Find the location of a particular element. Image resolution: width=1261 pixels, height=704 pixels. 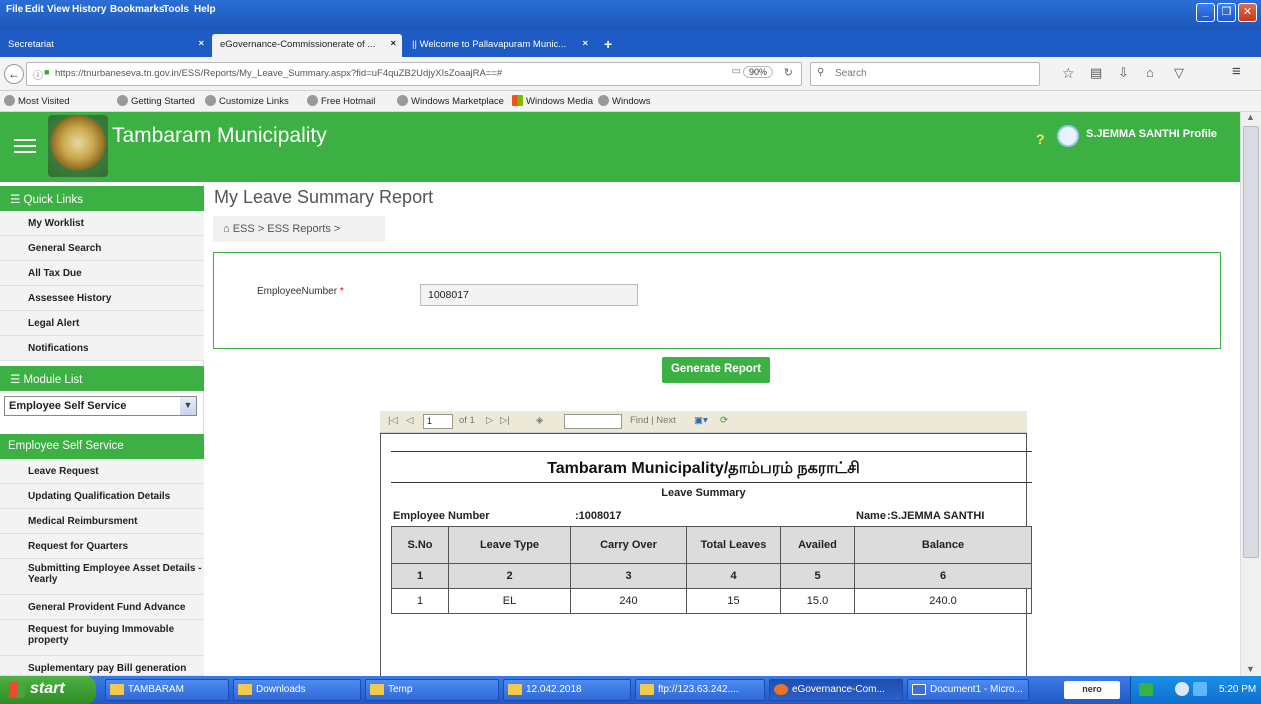

menu-view: View is located at coordinates (58, 9).